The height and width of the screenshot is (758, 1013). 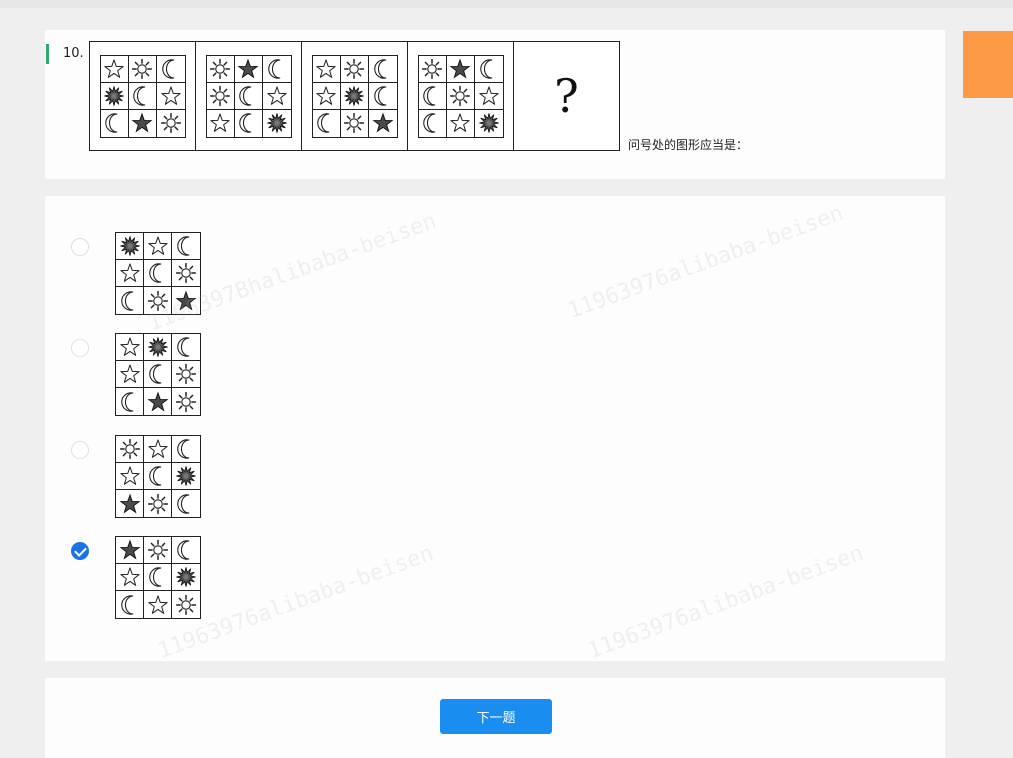 What do you see at coordinates (80, 551) in the screenshot?
I see `option-d-radio` at bounding box center [80, 551].